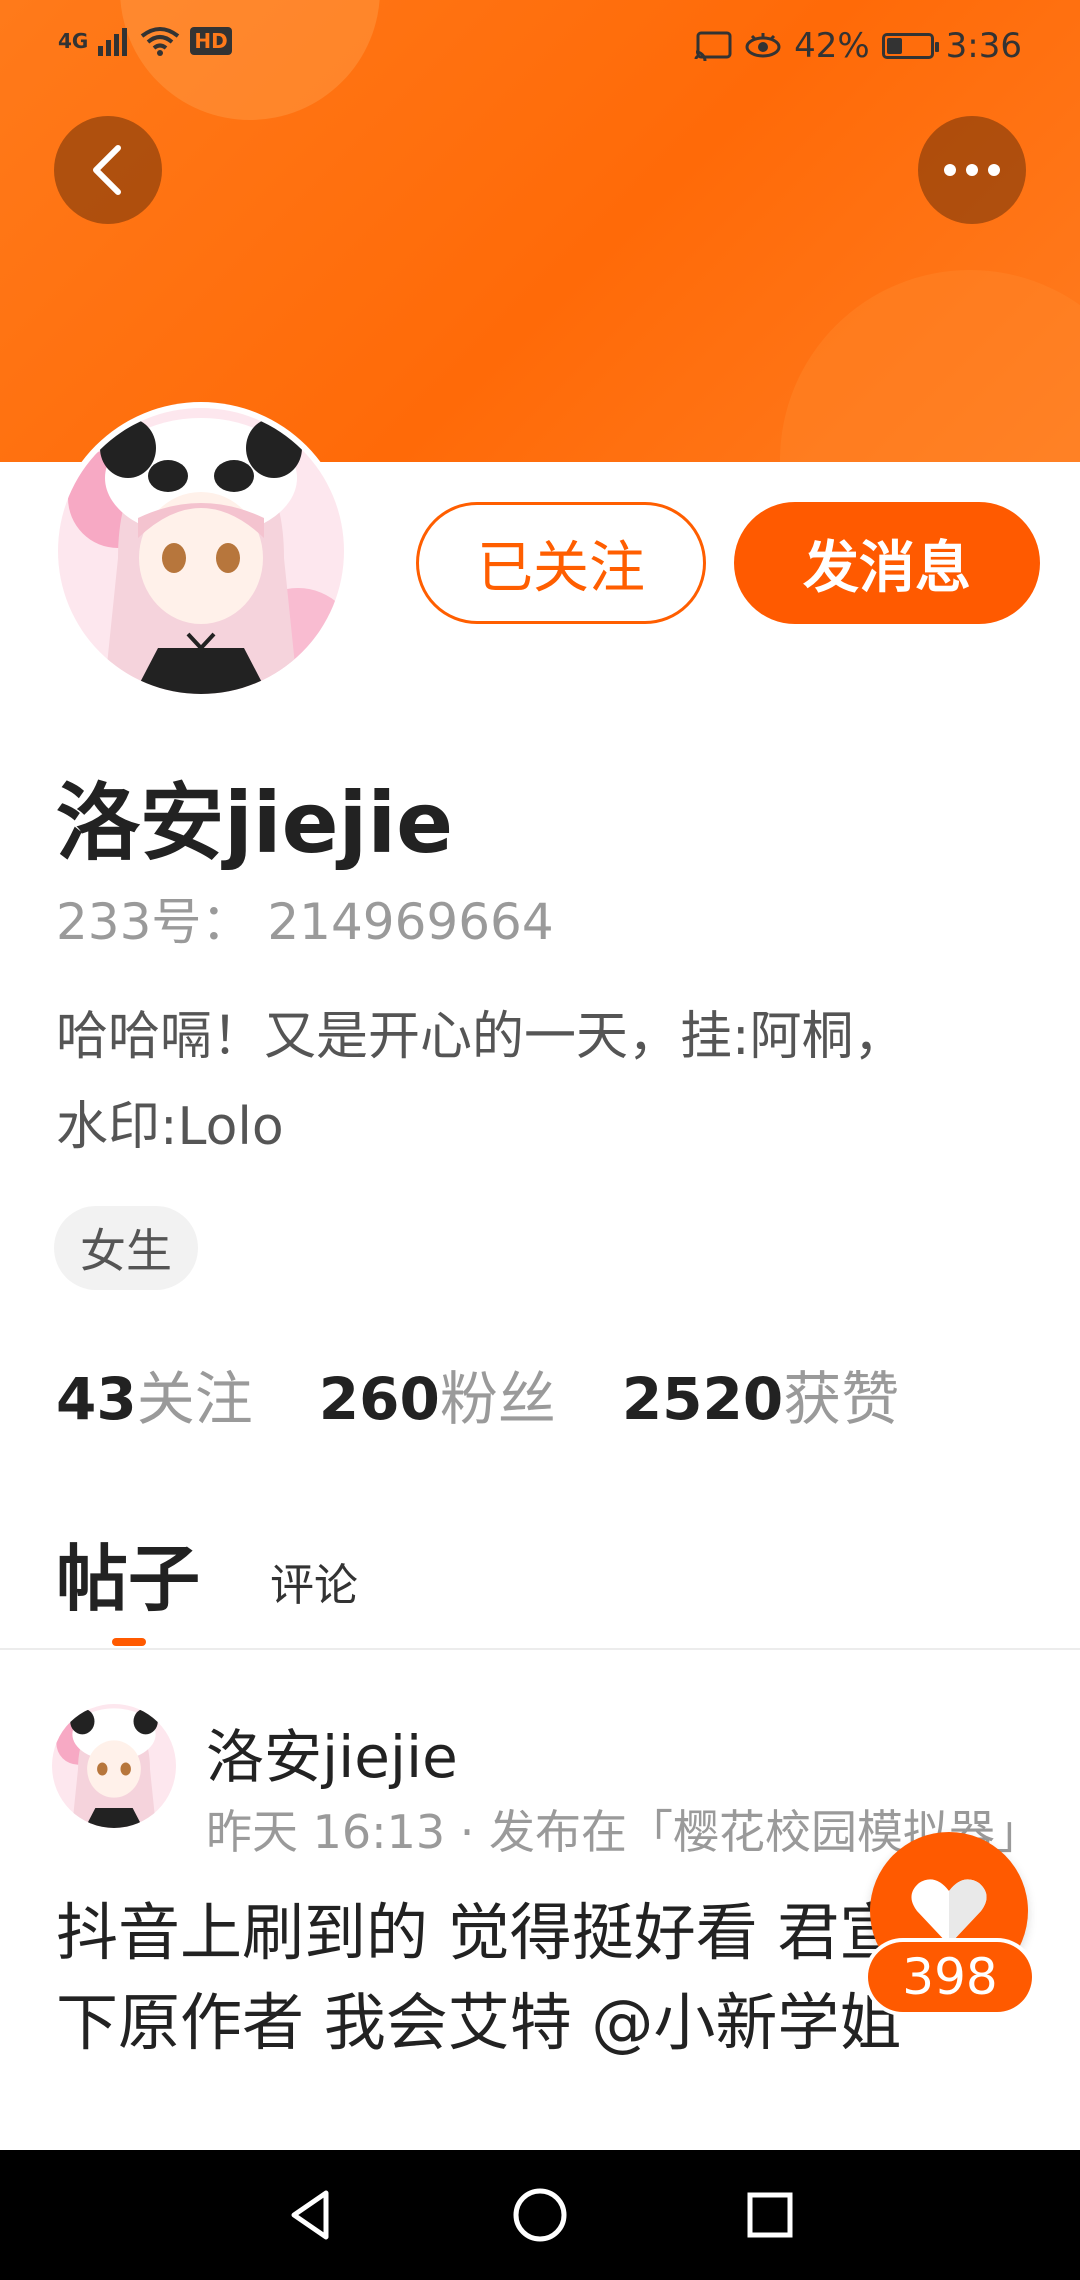  I want to click on heart-icon, so click(949, 1912).